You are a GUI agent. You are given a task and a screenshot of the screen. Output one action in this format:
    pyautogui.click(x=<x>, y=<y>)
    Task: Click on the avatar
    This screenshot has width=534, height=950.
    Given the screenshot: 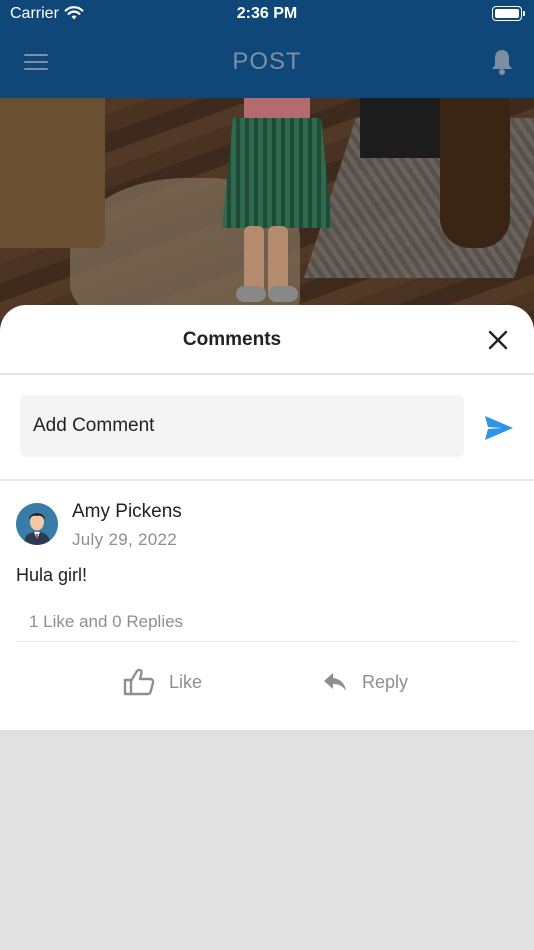 What is the action you would take?
    pyautogui.click(x=37, y=524)
    